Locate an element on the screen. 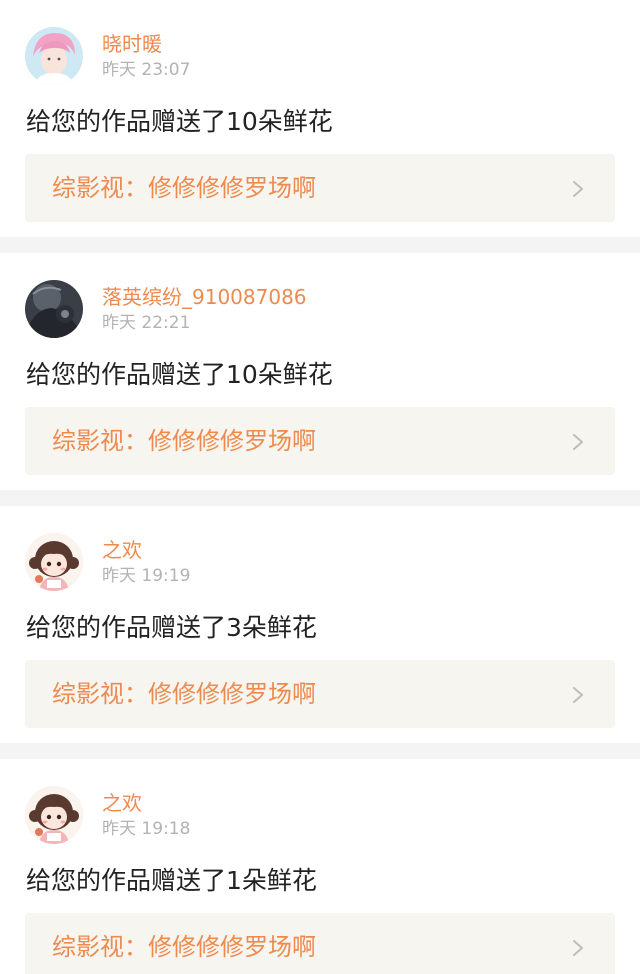 The width and height of the screenshot is (640, 974). timestamp: 昨天 23:07 is located at coordinates (146, 70).